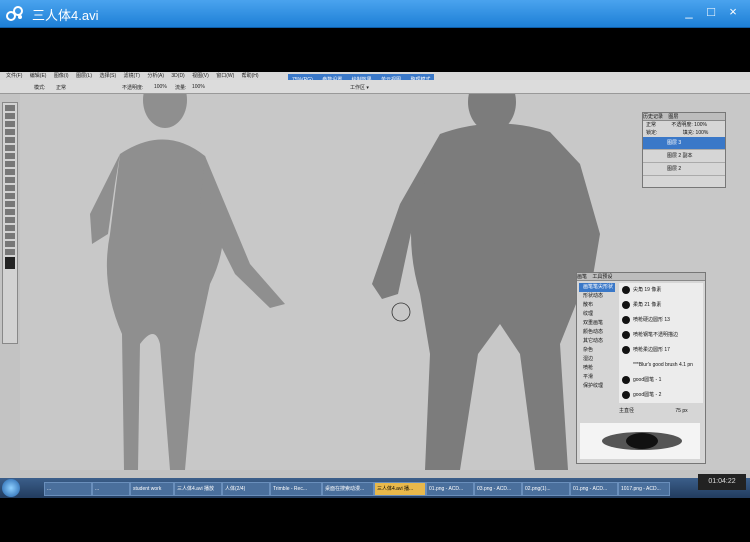  What do you see at coordinates (597, 368) in the screenshot?
I see `brush-option: 喷枪` at bounding box center [597, 368].